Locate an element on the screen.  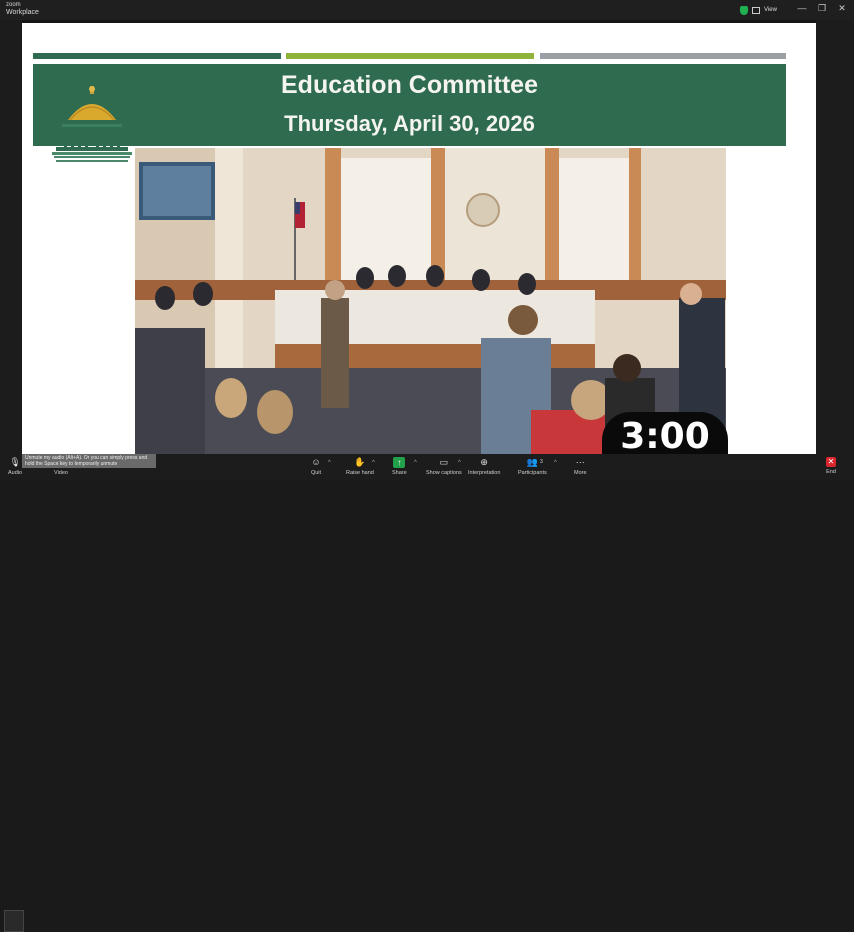
minimize-button: — is located at coordinates (802, 8).